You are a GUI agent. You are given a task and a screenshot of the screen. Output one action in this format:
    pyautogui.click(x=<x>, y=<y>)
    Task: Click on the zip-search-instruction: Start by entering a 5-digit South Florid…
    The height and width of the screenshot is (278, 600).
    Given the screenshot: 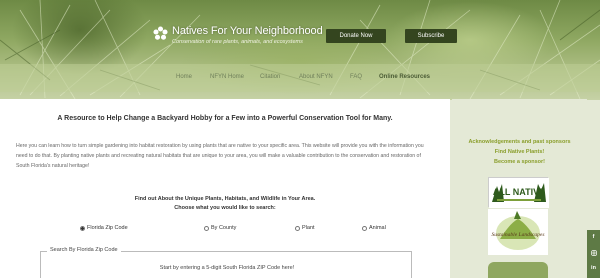 What is the action you would take?
    pyautogui.click(x=227, y=268)
    